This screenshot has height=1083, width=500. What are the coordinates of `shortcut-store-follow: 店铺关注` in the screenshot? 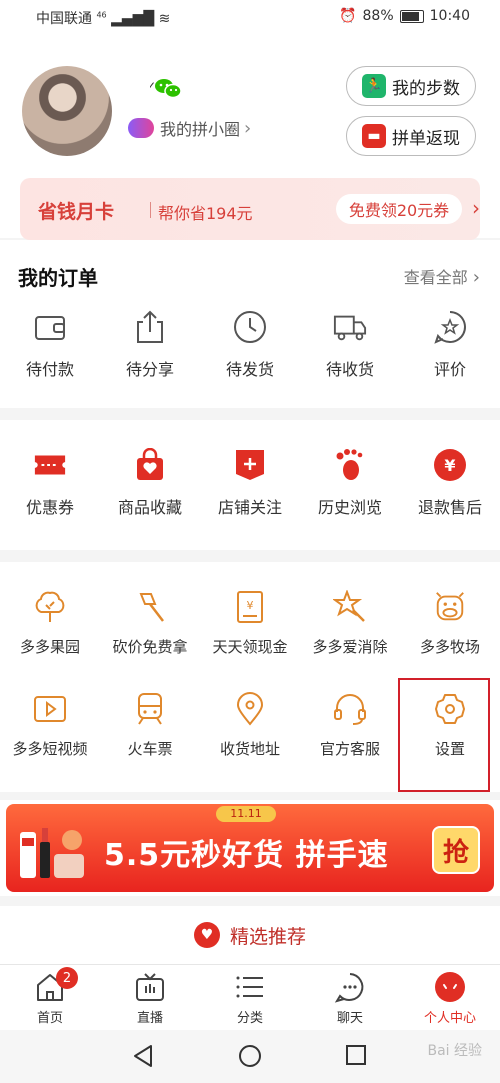 It's located at (250, 483).